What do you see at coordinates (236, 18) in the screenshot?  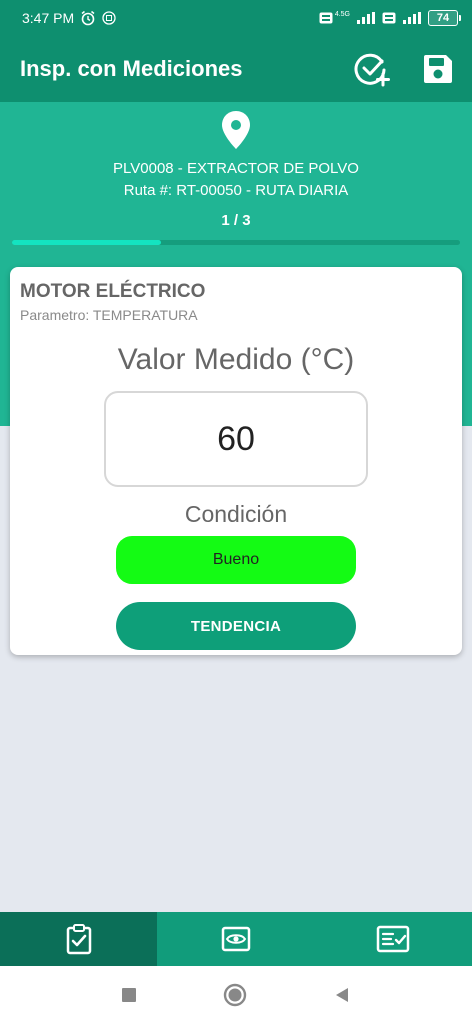 I see `status-bar: 3:47 PM 4.5G 74` at bounding box center [236, 18].